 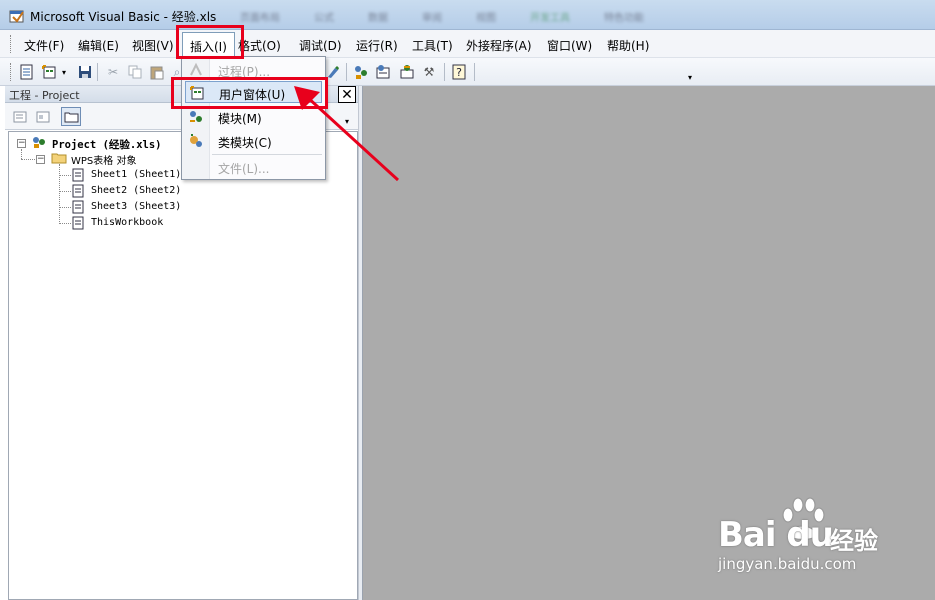 What do you see at coordinates (550, 18) in the screenshot?
I see `bg-tab: 开发工具` at bounding box center [550, 18].